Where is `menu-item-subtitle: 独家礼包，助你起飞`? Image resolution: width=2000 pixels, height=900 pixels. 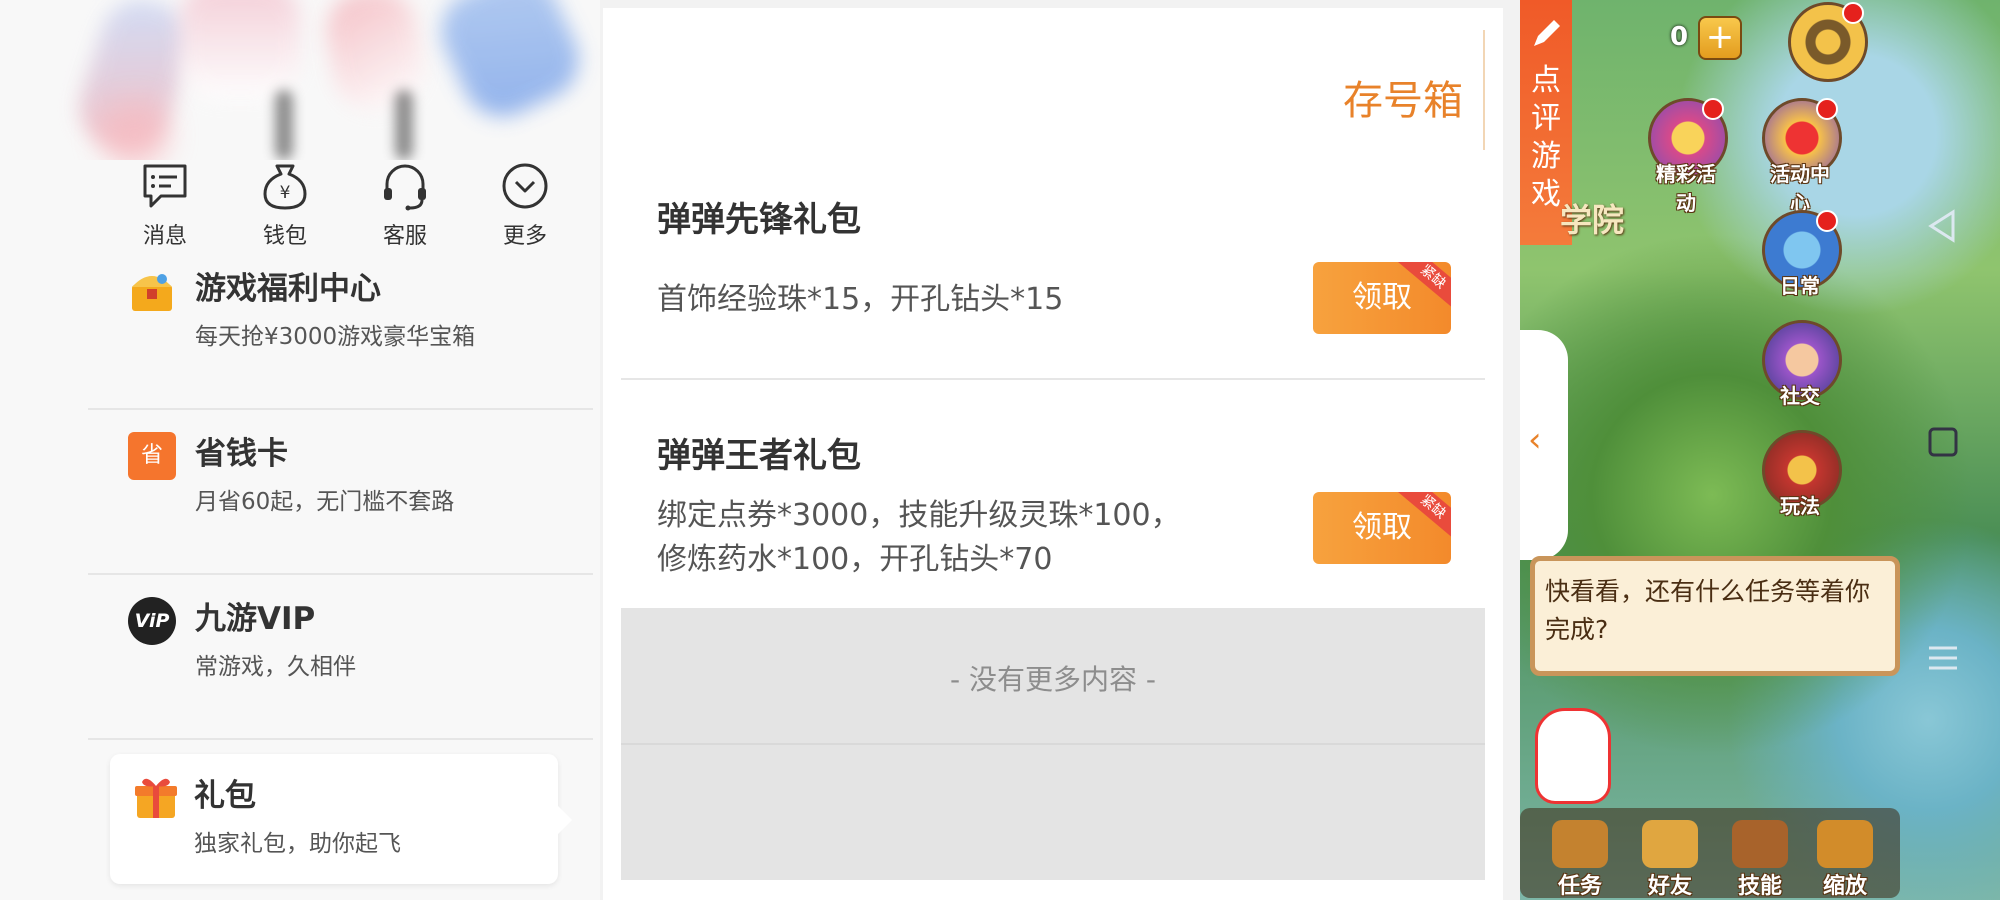
menu-item-subtitle: 独家礼包，助你起飞 is located at coordinates (297, 844).